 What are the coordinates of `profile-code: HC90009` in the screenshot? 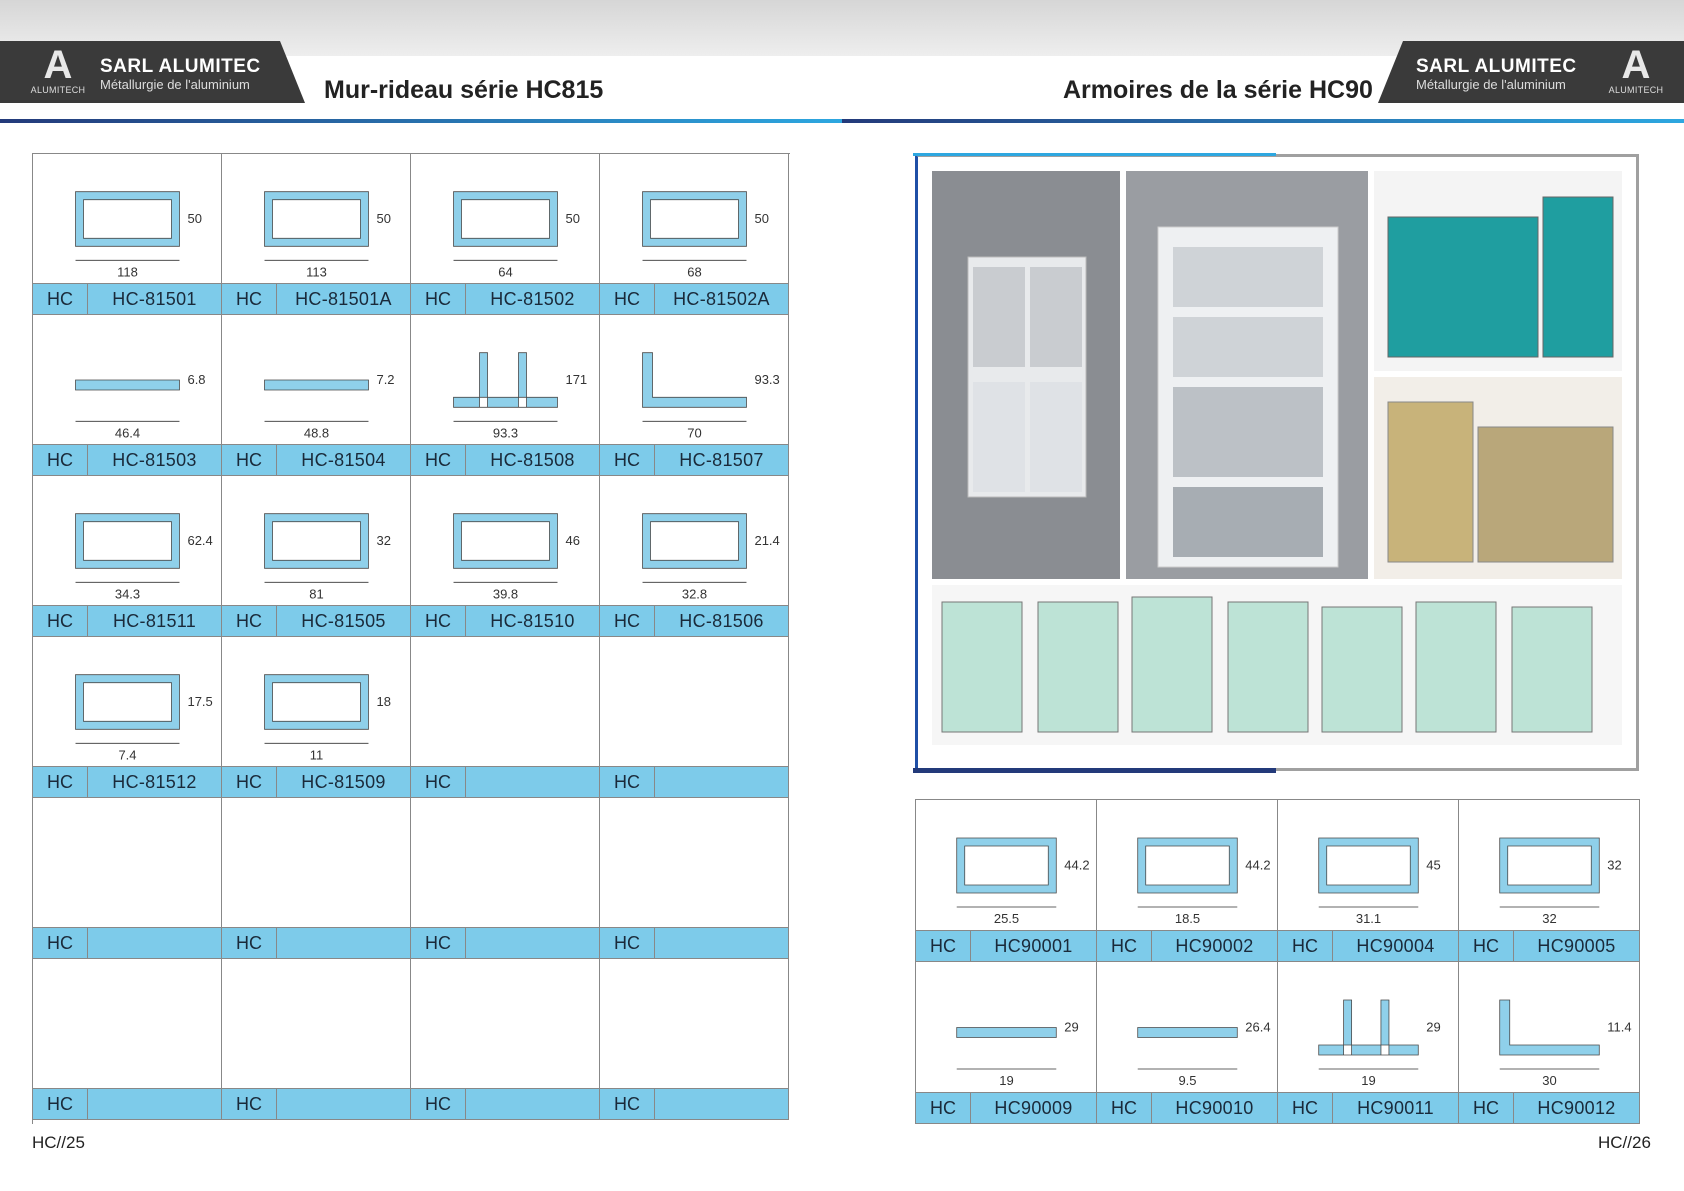 It's located at (1033, 1108).